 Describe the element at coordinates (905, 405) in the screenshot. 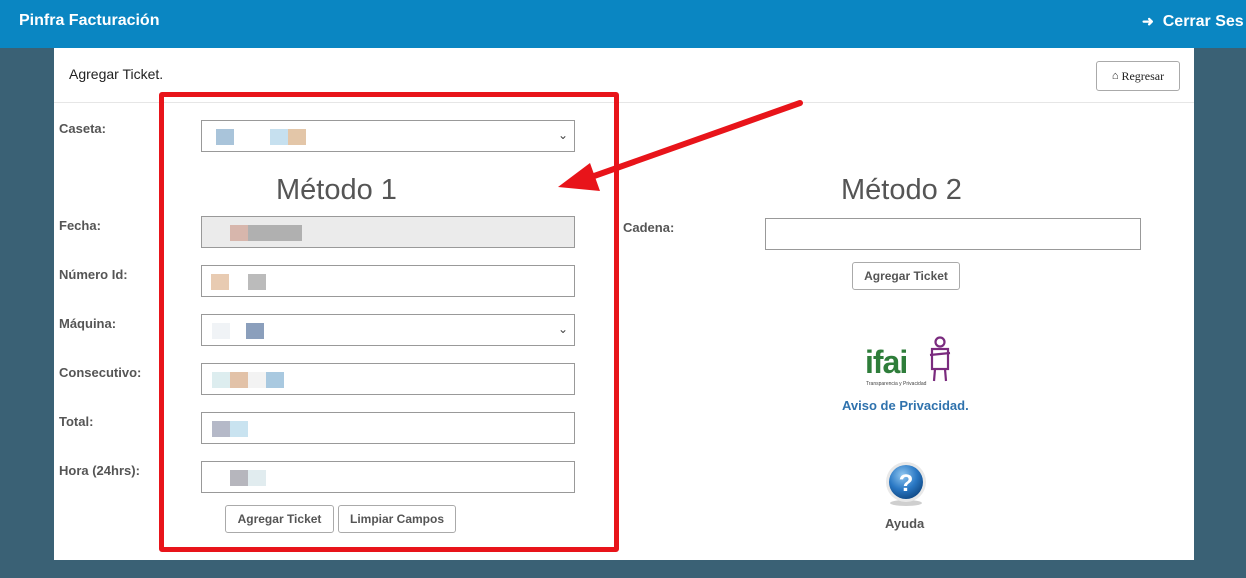

I see `privacy-notice-link: Aviso de Privacidad.` at that location.